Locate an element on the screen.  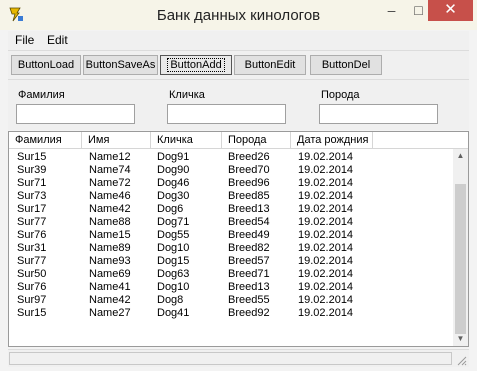
cell-name: Name15 is located at coordinates (110, 235).